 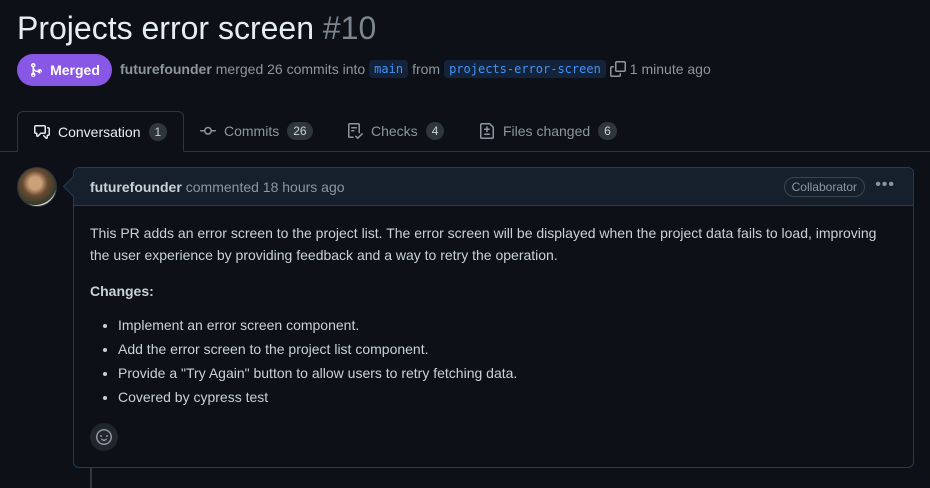 I want to click on tab-commits-count: 26, so click(x=300, y=131).